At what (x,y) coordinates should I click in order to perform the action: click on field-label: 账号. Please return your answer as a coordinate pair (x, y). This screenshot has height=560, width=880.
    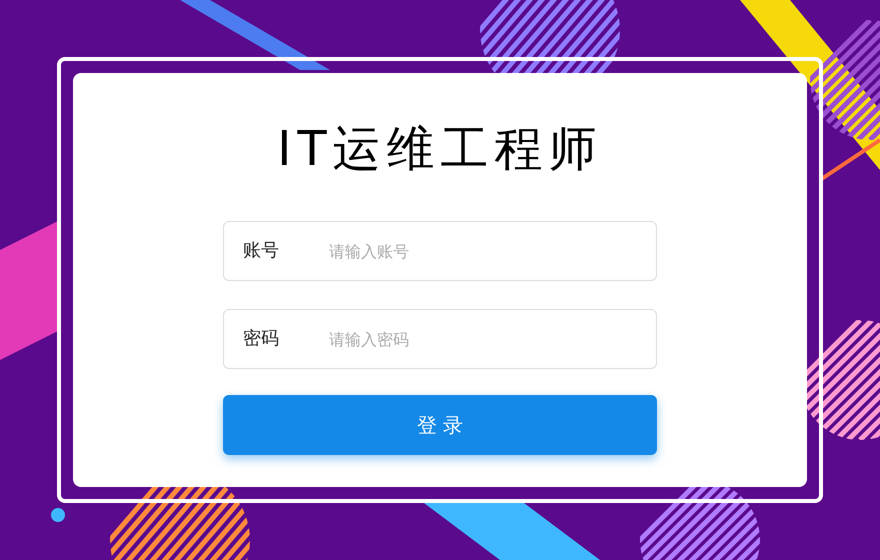
    Looking at the image, I should click on (261, 251).